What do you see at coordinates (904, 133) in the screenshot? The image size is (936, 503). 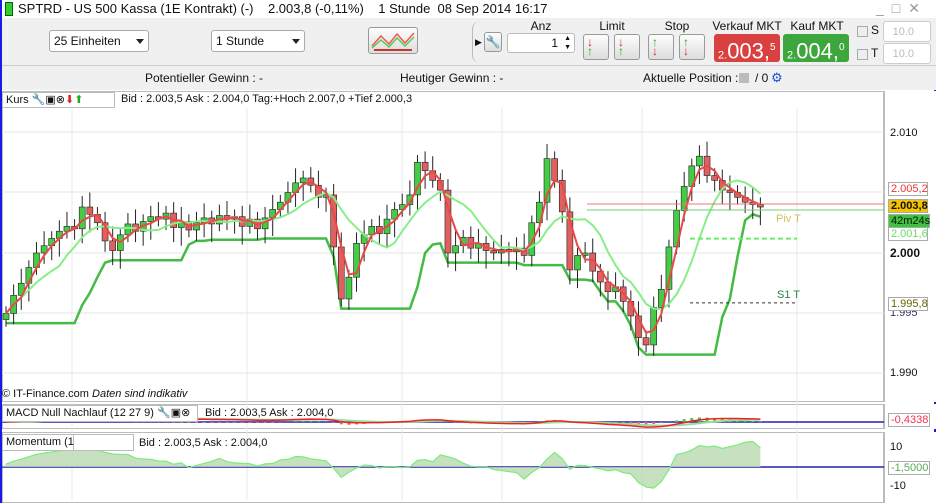 I see `tick-2010: 2.010` at bounding box center [904, 133].